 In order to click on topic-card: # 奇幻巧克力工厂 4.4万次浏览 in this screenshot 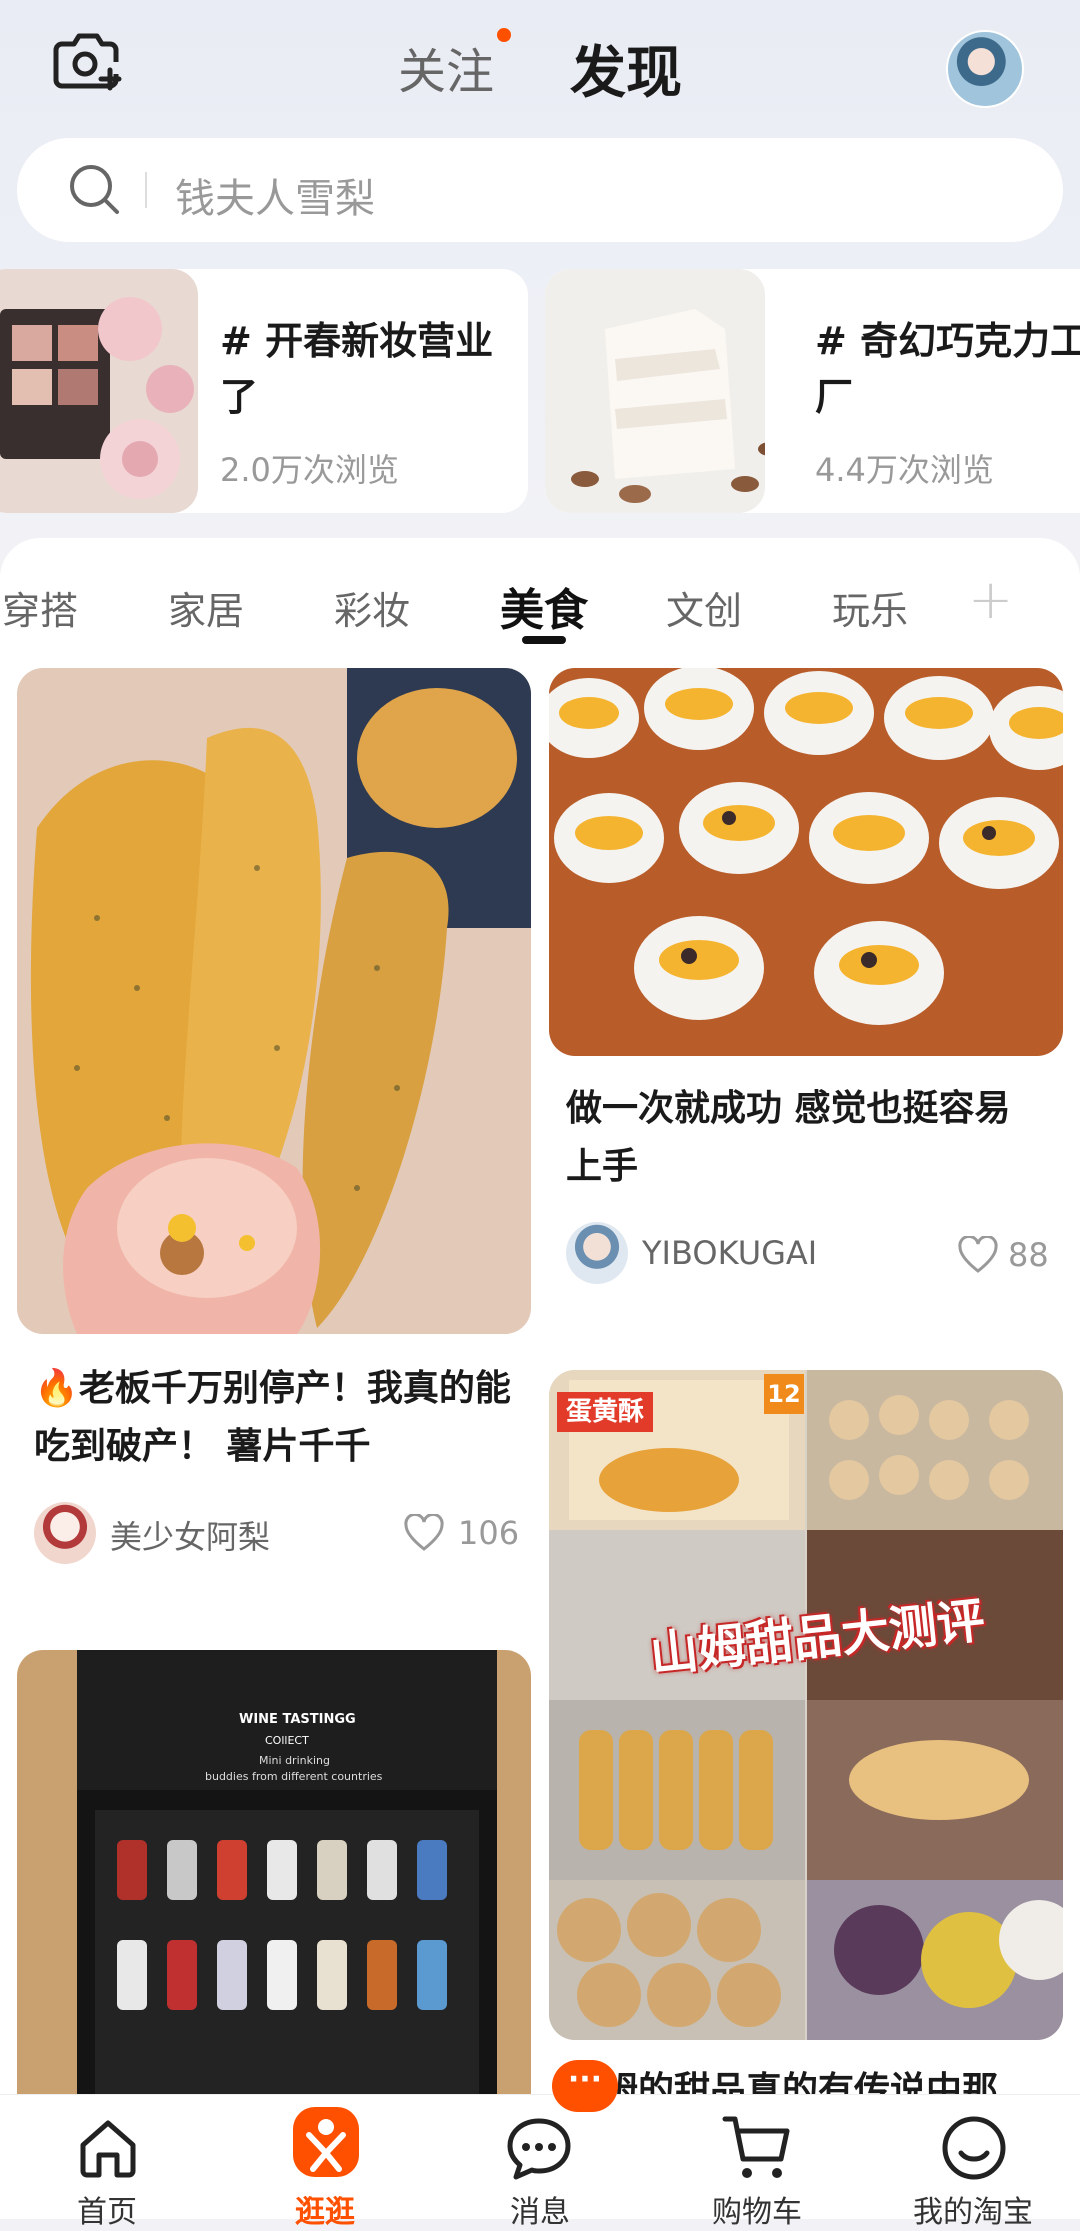, I will do `click(812, 391)`.